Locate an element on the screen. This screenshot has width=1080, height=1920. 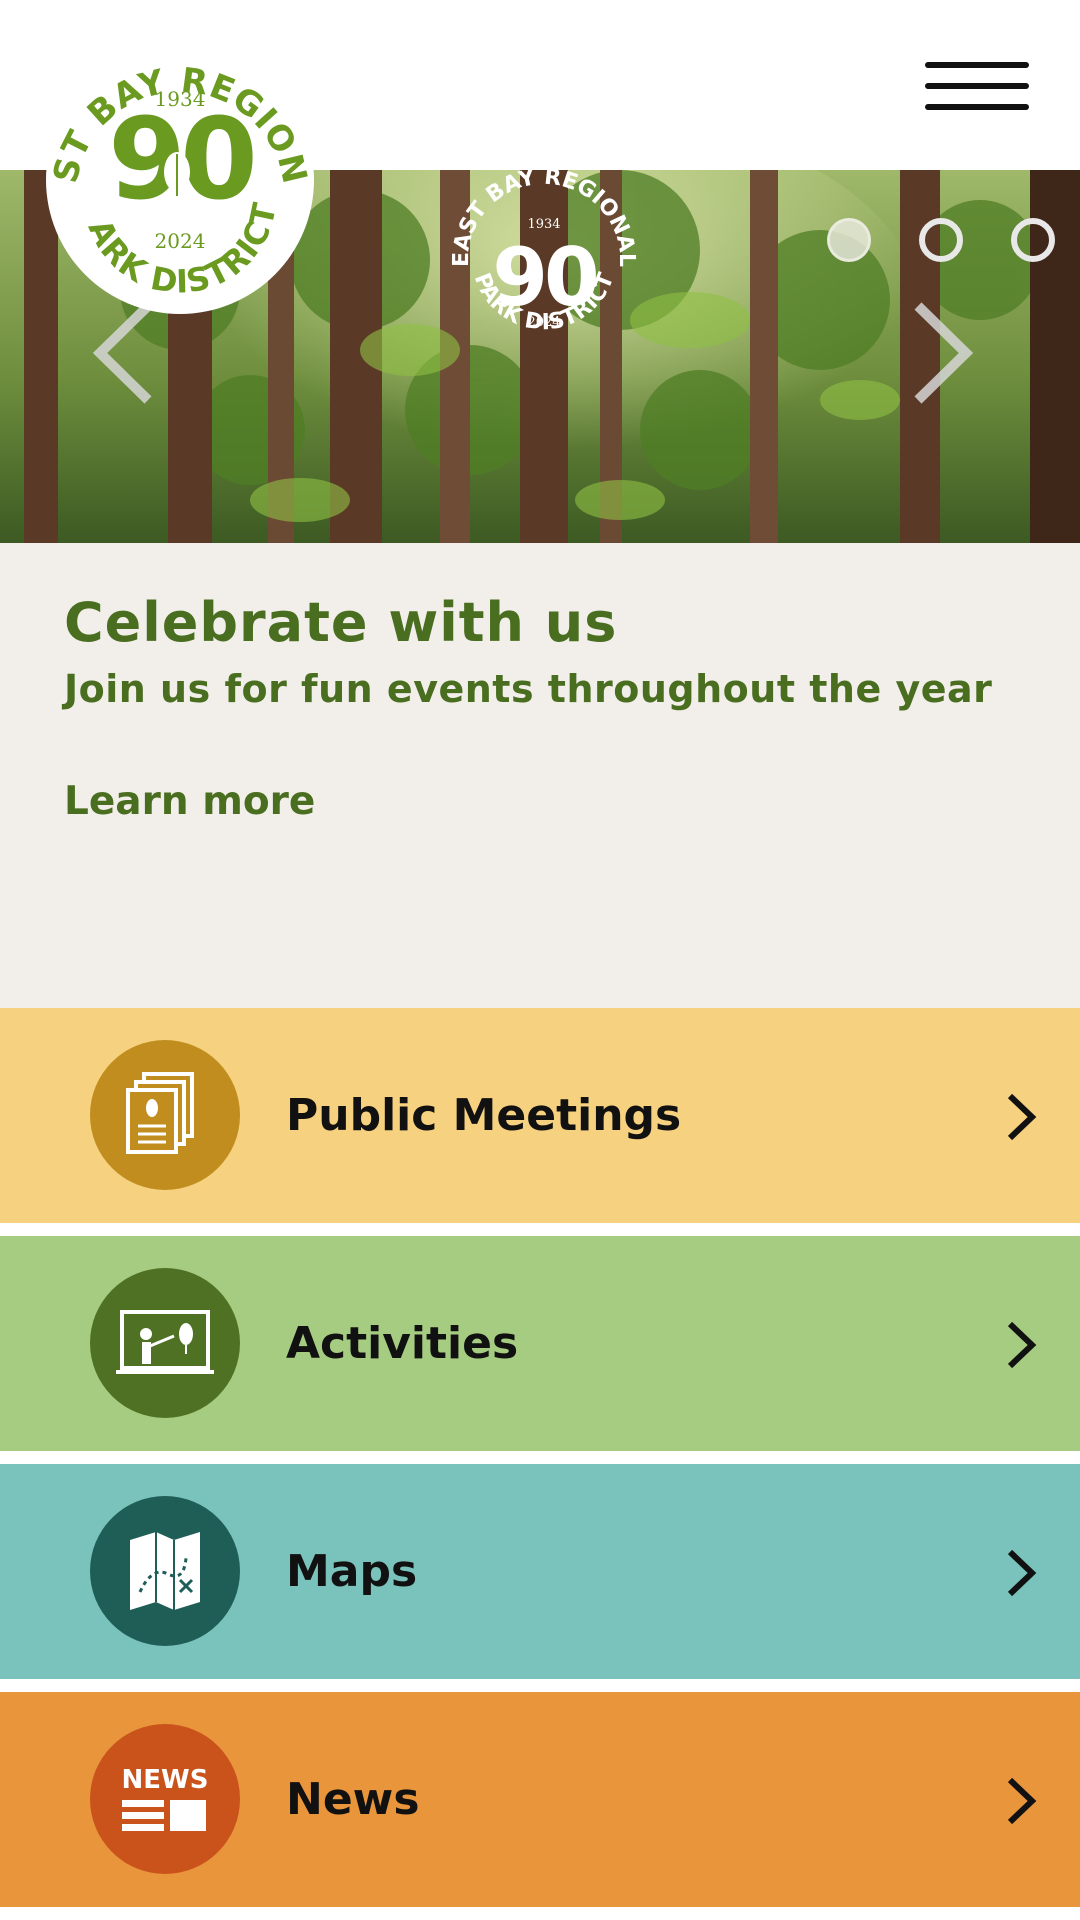
learn-more-link: Learn more is located at coordinates (189, 801).